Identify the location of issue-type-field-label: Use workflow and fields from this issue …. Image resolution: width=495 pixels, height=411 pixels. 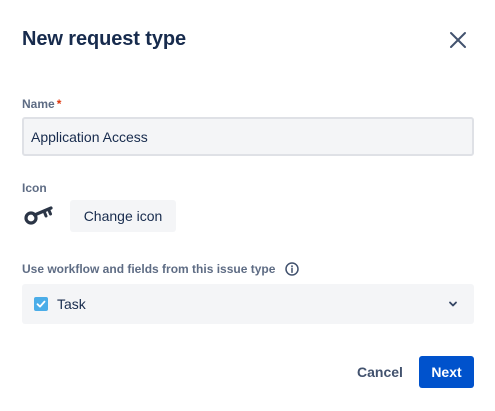
(160, 269).